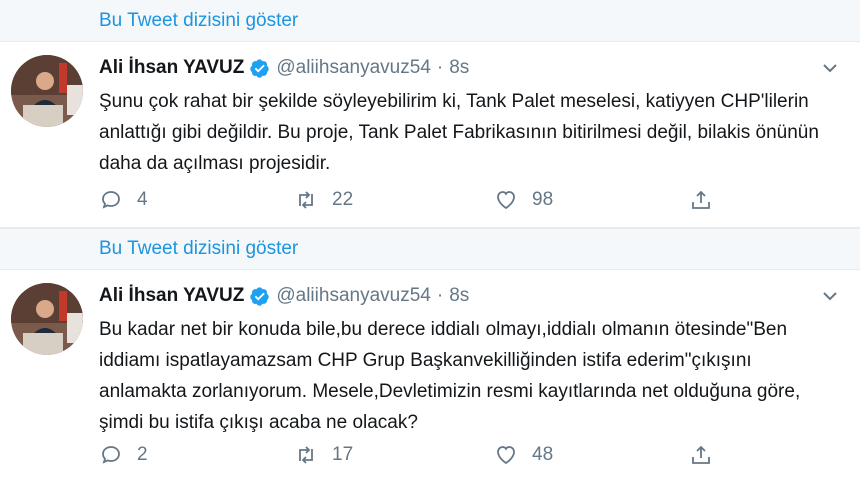  I want to click on like-button: 98, so click(523, 200).